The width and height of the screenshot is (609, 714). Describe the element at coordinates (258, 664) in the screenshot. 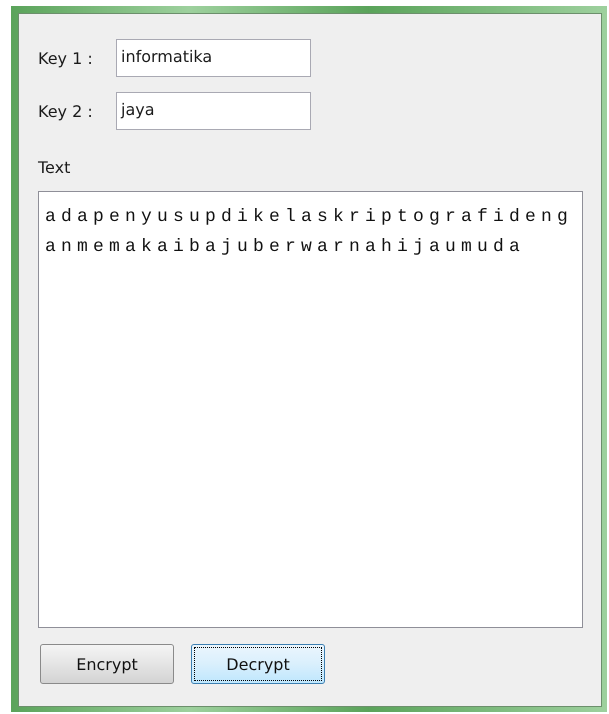

I see `action-button: Decrypt` at that location.